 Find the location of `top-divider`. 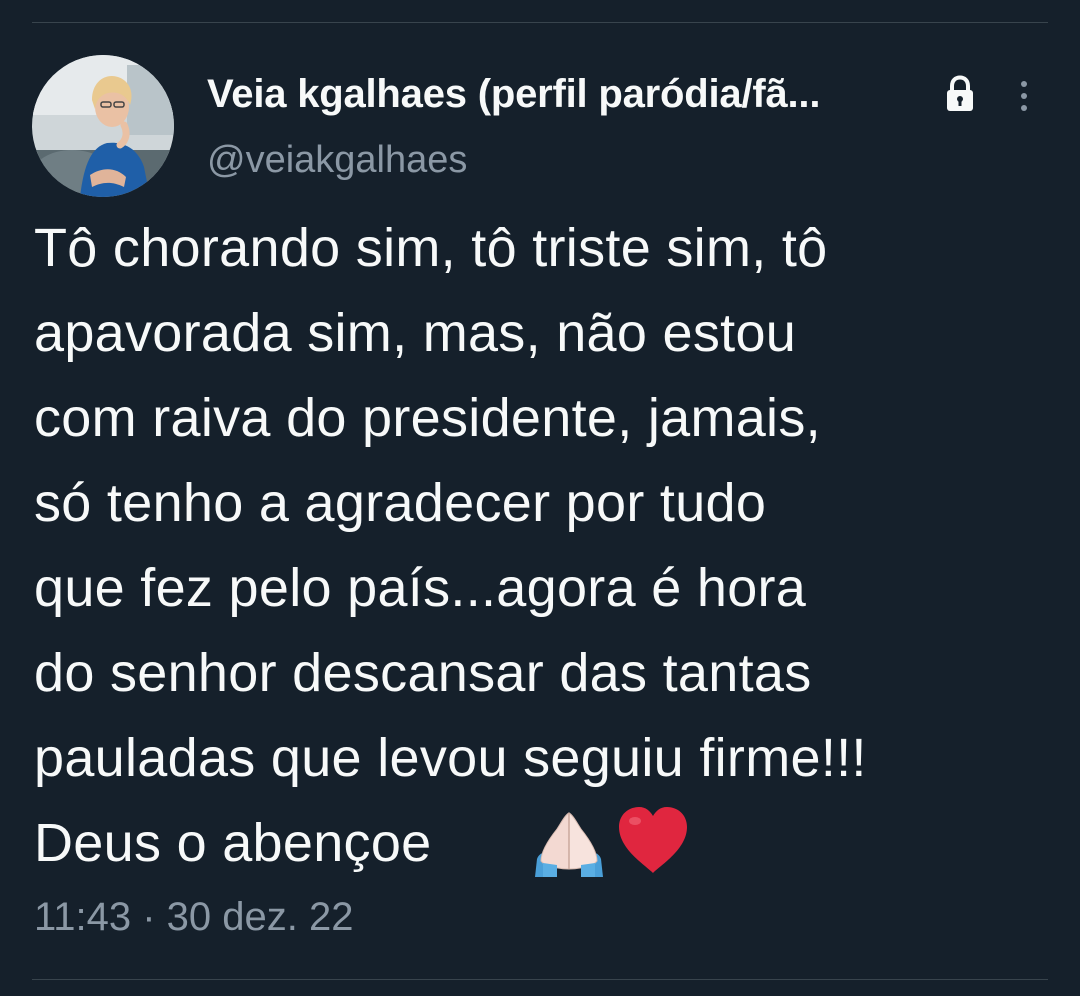

top-divider is located at coordinates (540, 22).